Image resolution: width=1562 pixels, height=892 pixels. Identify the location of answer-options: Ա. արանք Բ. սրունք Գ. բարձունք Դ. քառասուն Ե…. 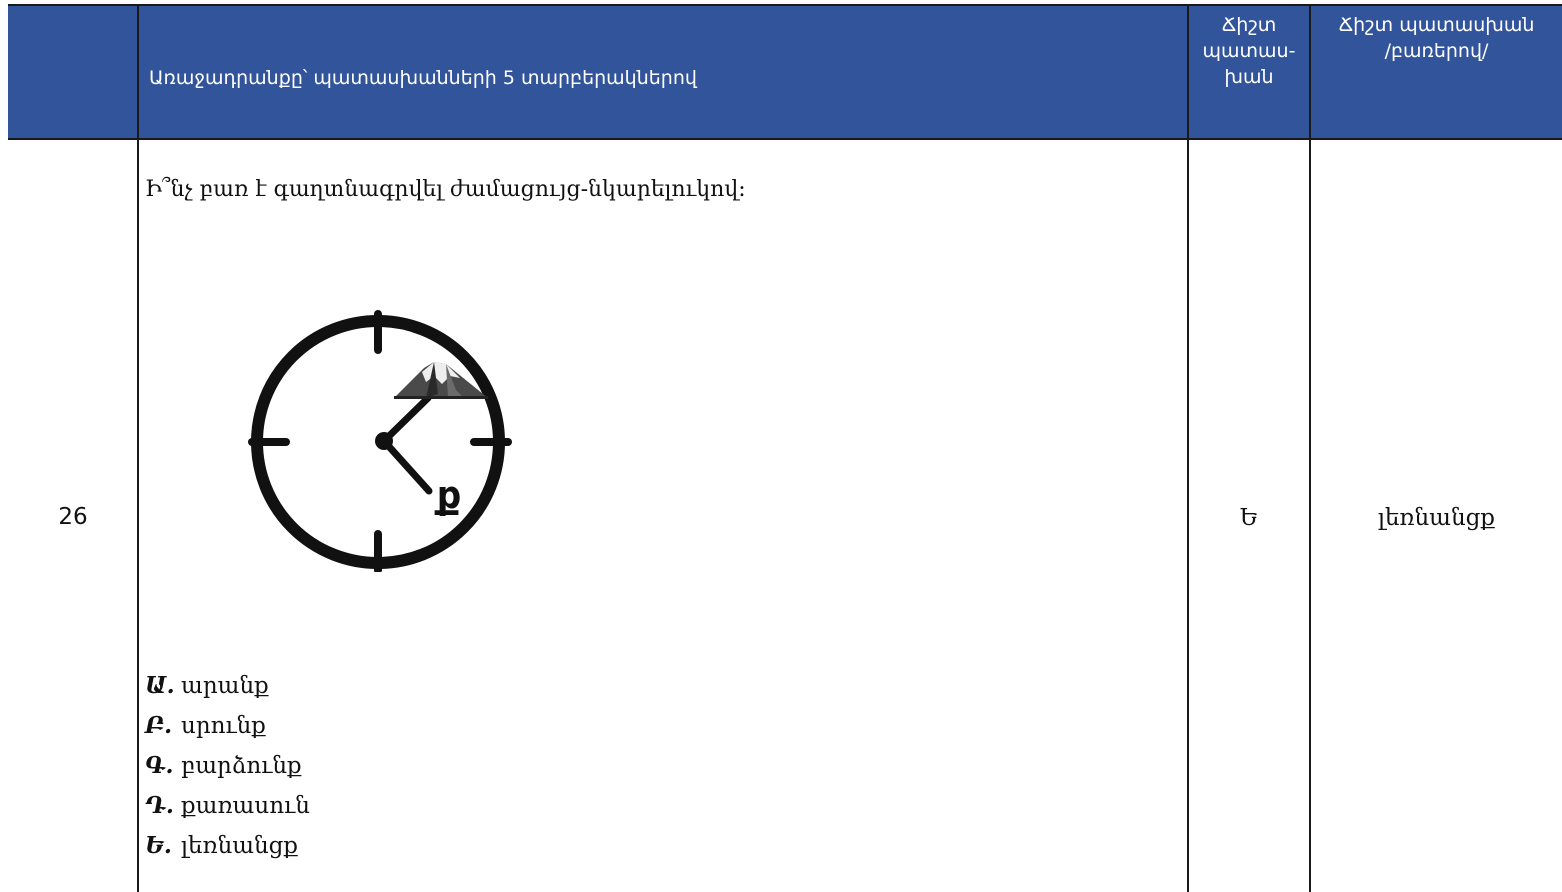
(227, 766).